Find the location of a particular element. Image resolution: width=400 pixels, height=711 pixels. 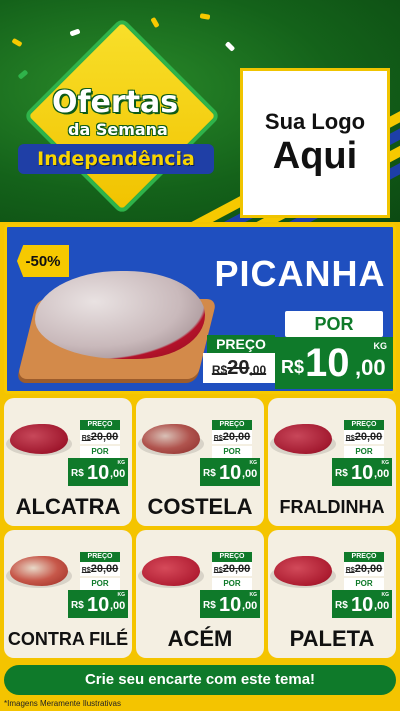

product-name: CONTRA FILÉ is located at coordinates (68, 639).